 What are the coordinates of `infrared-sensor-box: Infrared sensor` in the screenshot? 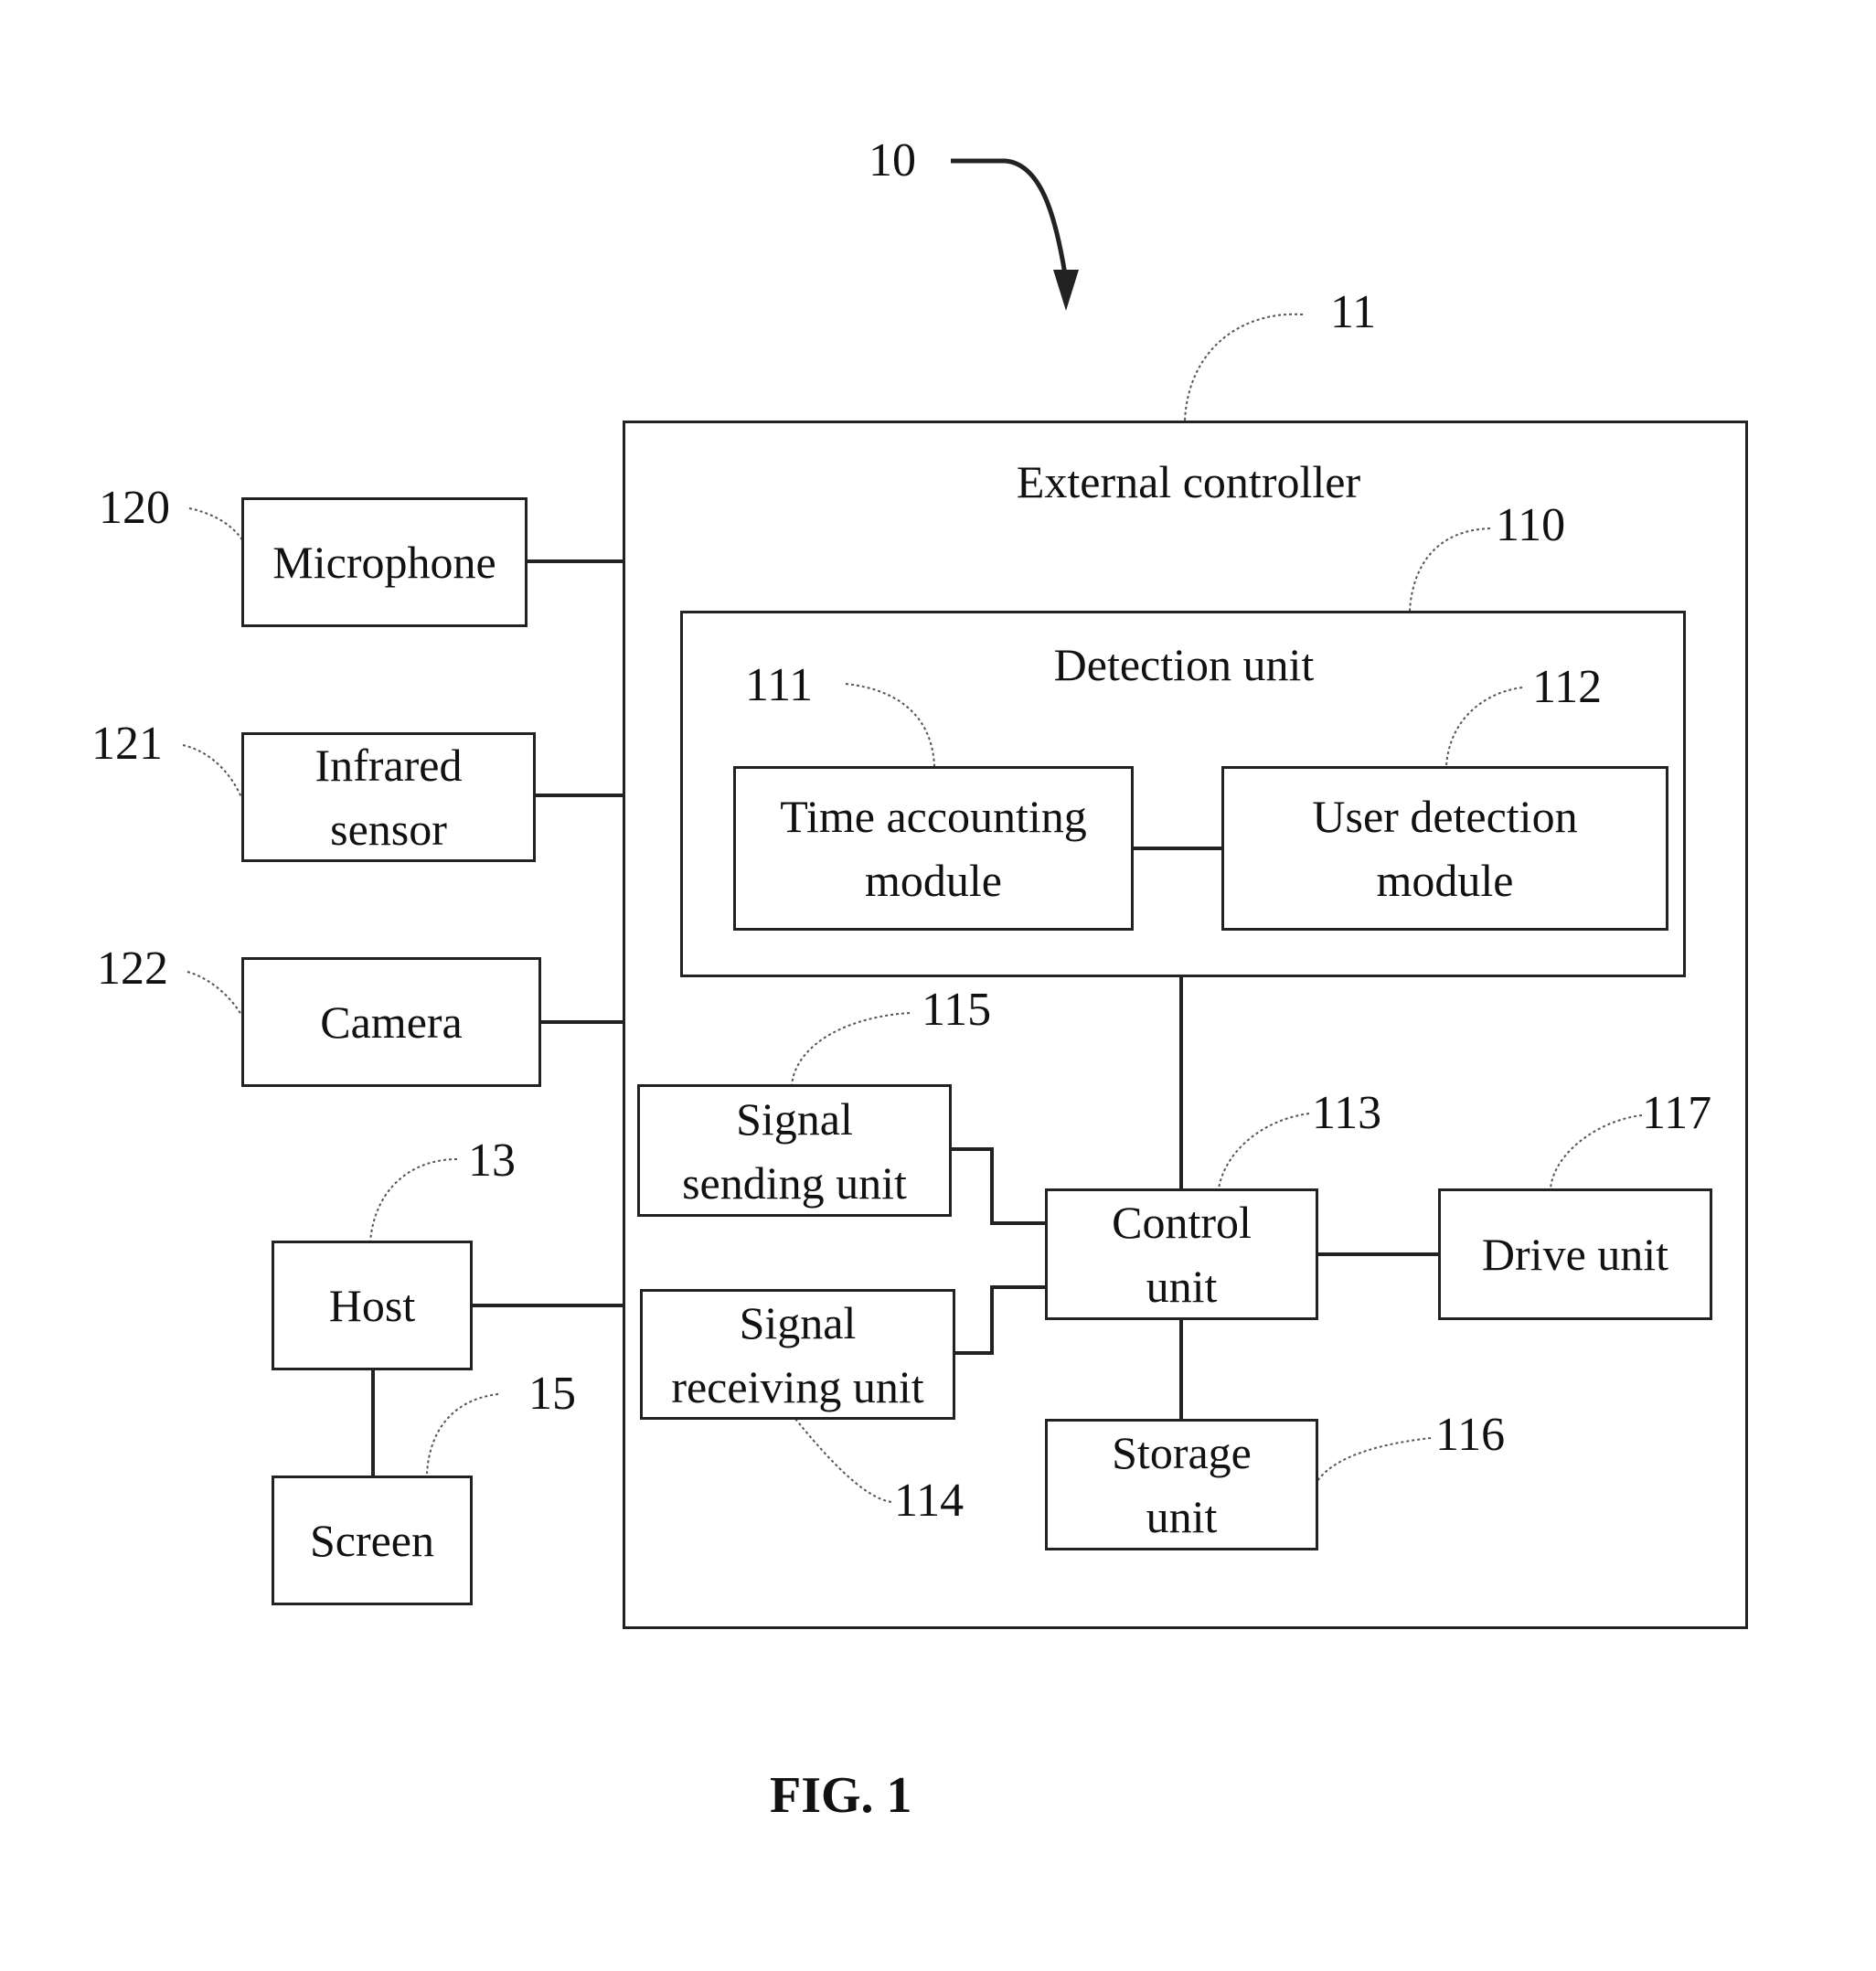 It's located at (388, 797).